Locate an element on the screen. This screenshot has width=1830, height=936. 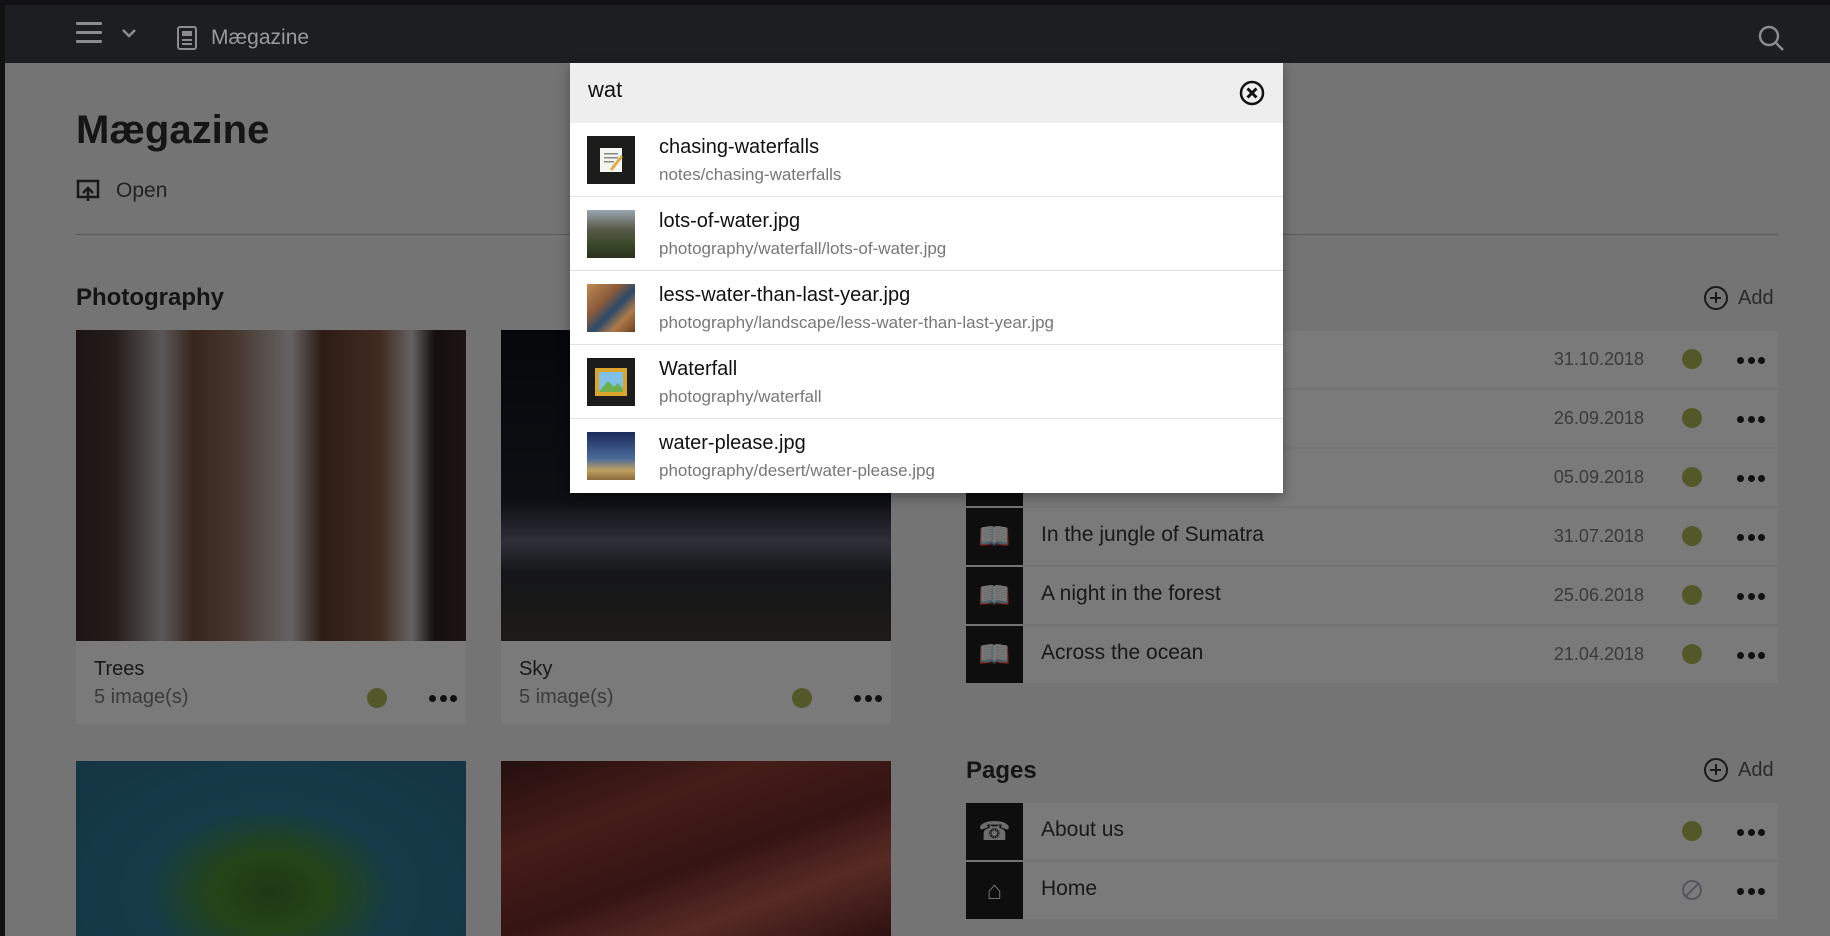
result-path: photography/waterfall is located at coordinates (740, 396).